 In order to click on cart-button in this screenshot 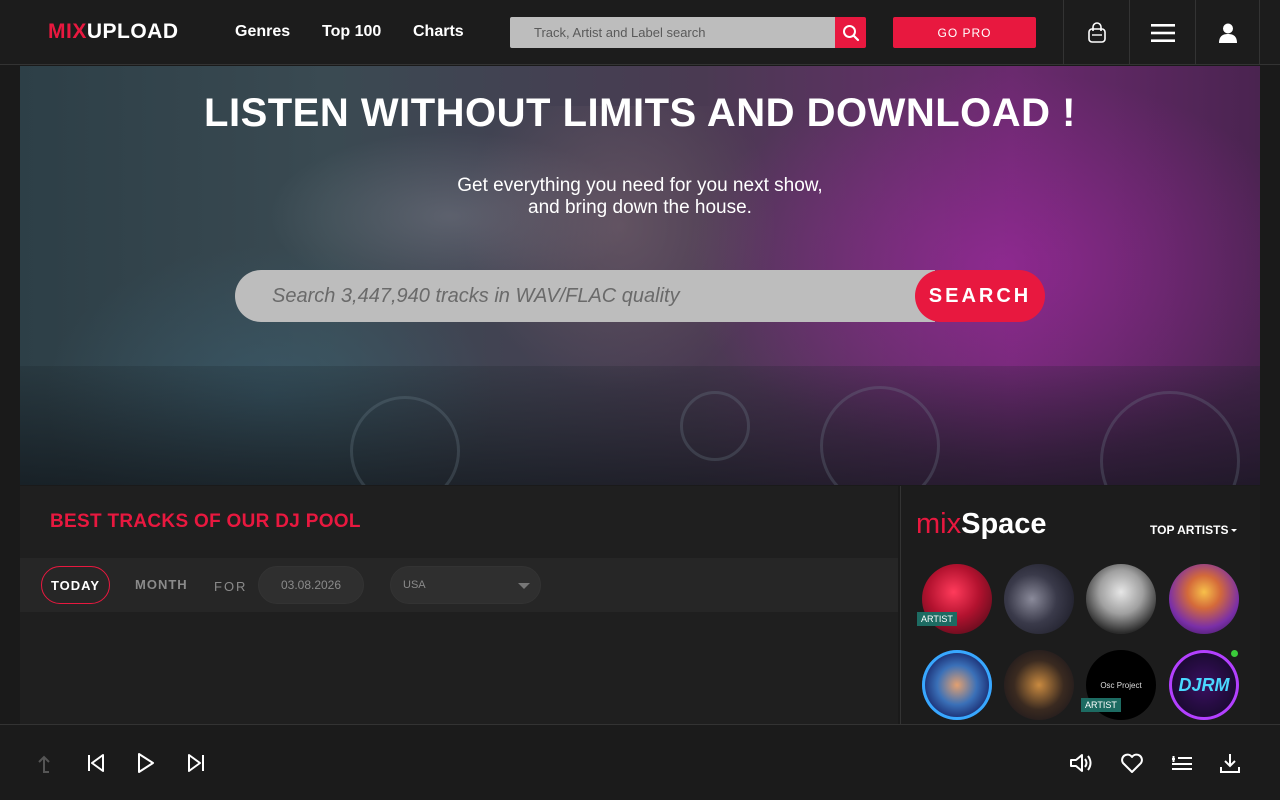, I will do `click(1096, 32)`.